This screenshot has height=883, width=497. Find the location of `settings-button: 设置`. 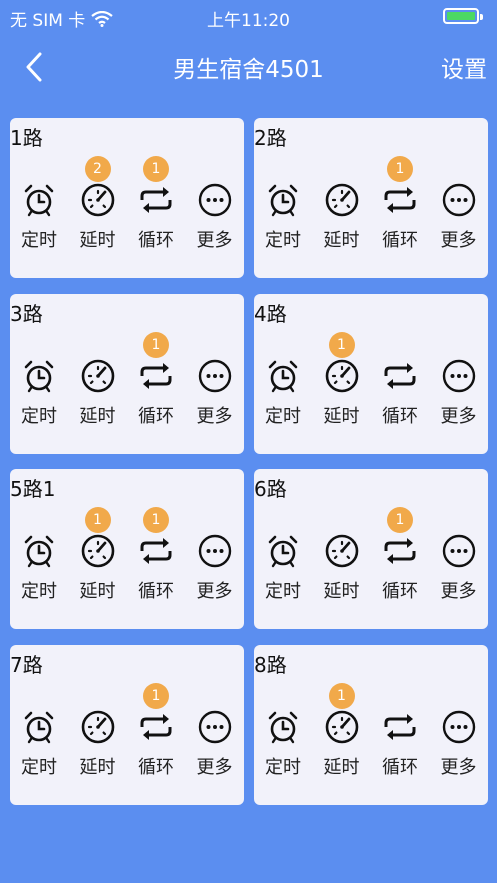

settings-button: 设置 is located at coordinates (464, 67).